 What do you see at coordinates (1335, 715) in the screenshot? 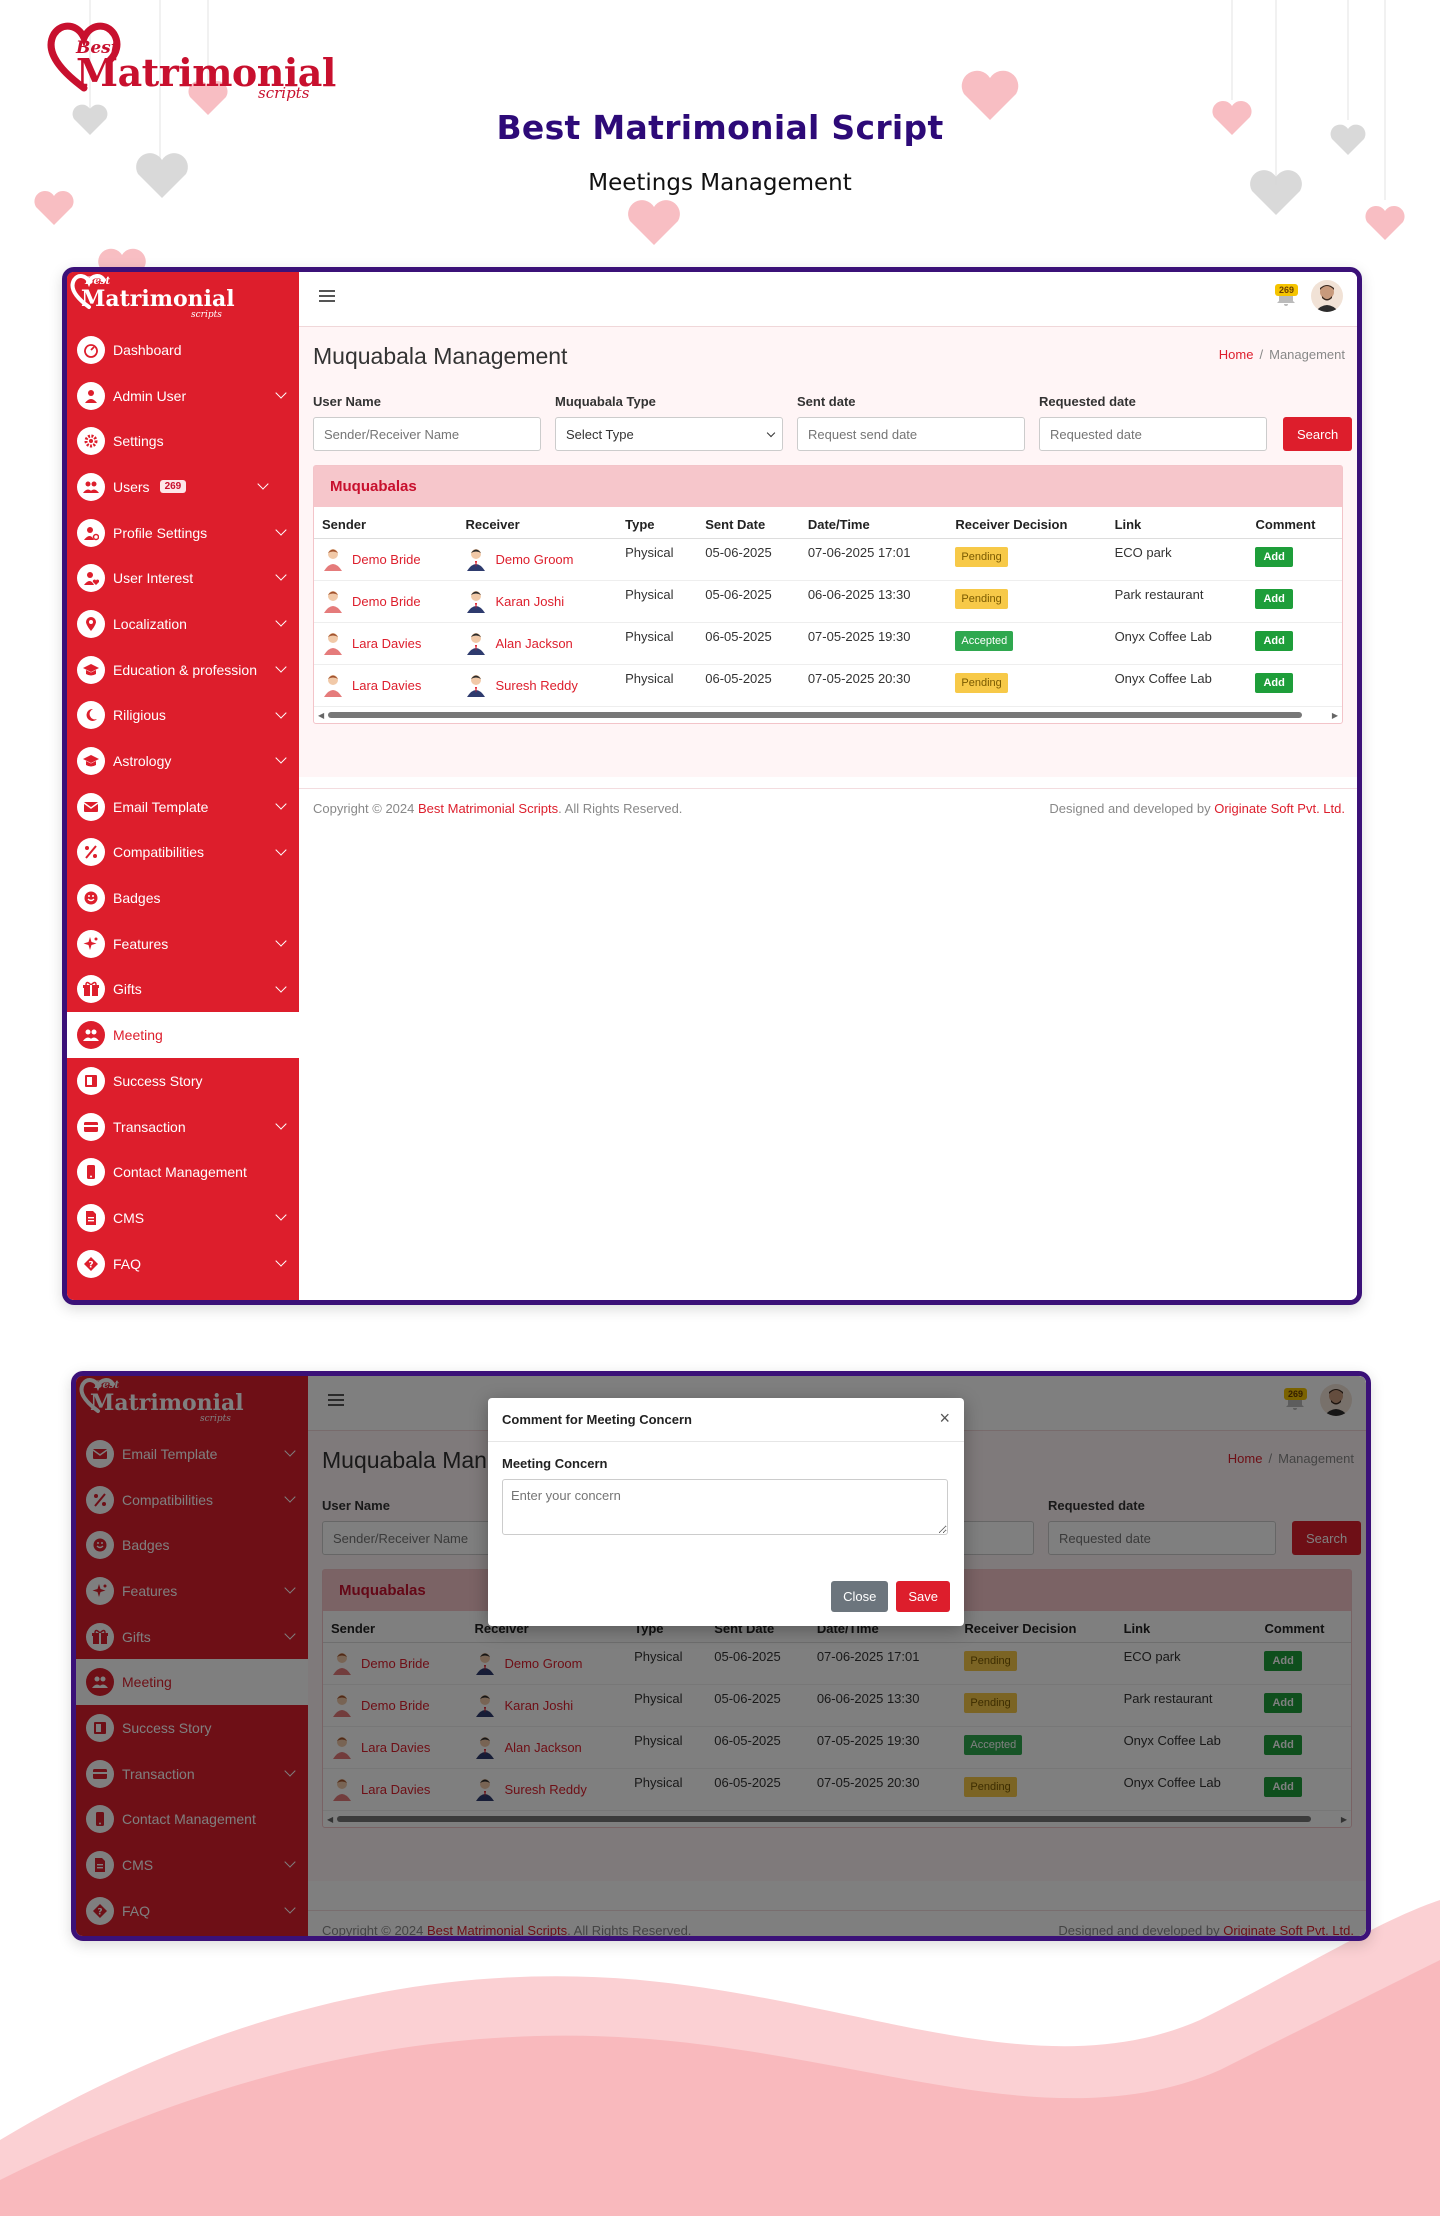
I see `scroll-right-icon: ▶` at bounding box center [1335, 715].